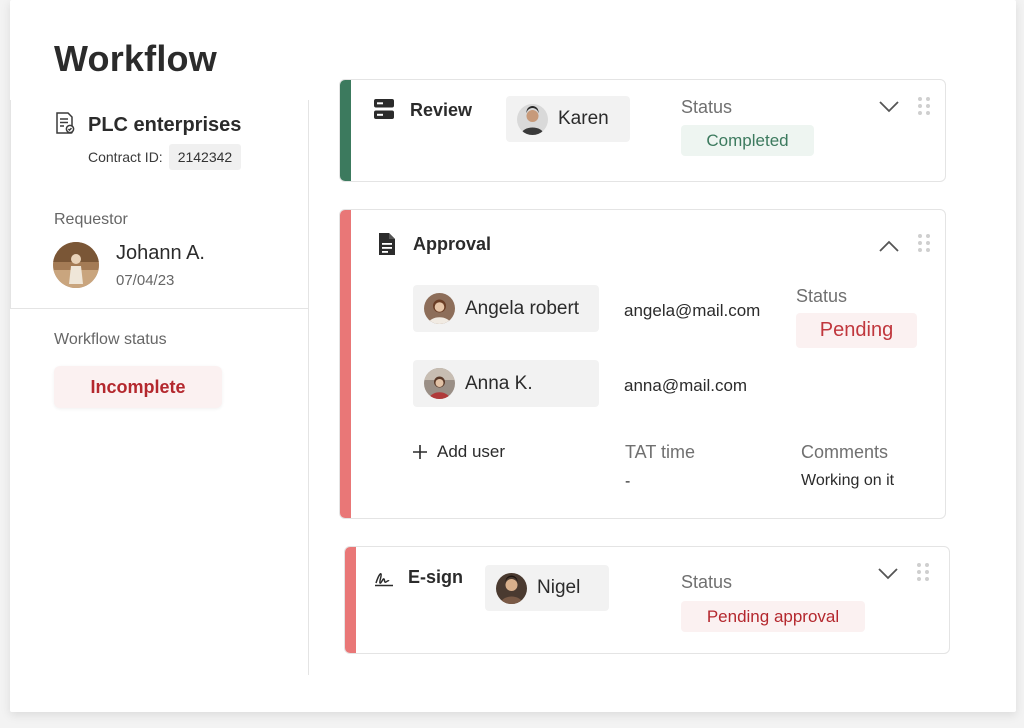 The height and width of the screenshot is (728, 1024). Describe the element at coordinates (91, 219) in the screenshot. I see `requestor-label: Requestor` at that location.